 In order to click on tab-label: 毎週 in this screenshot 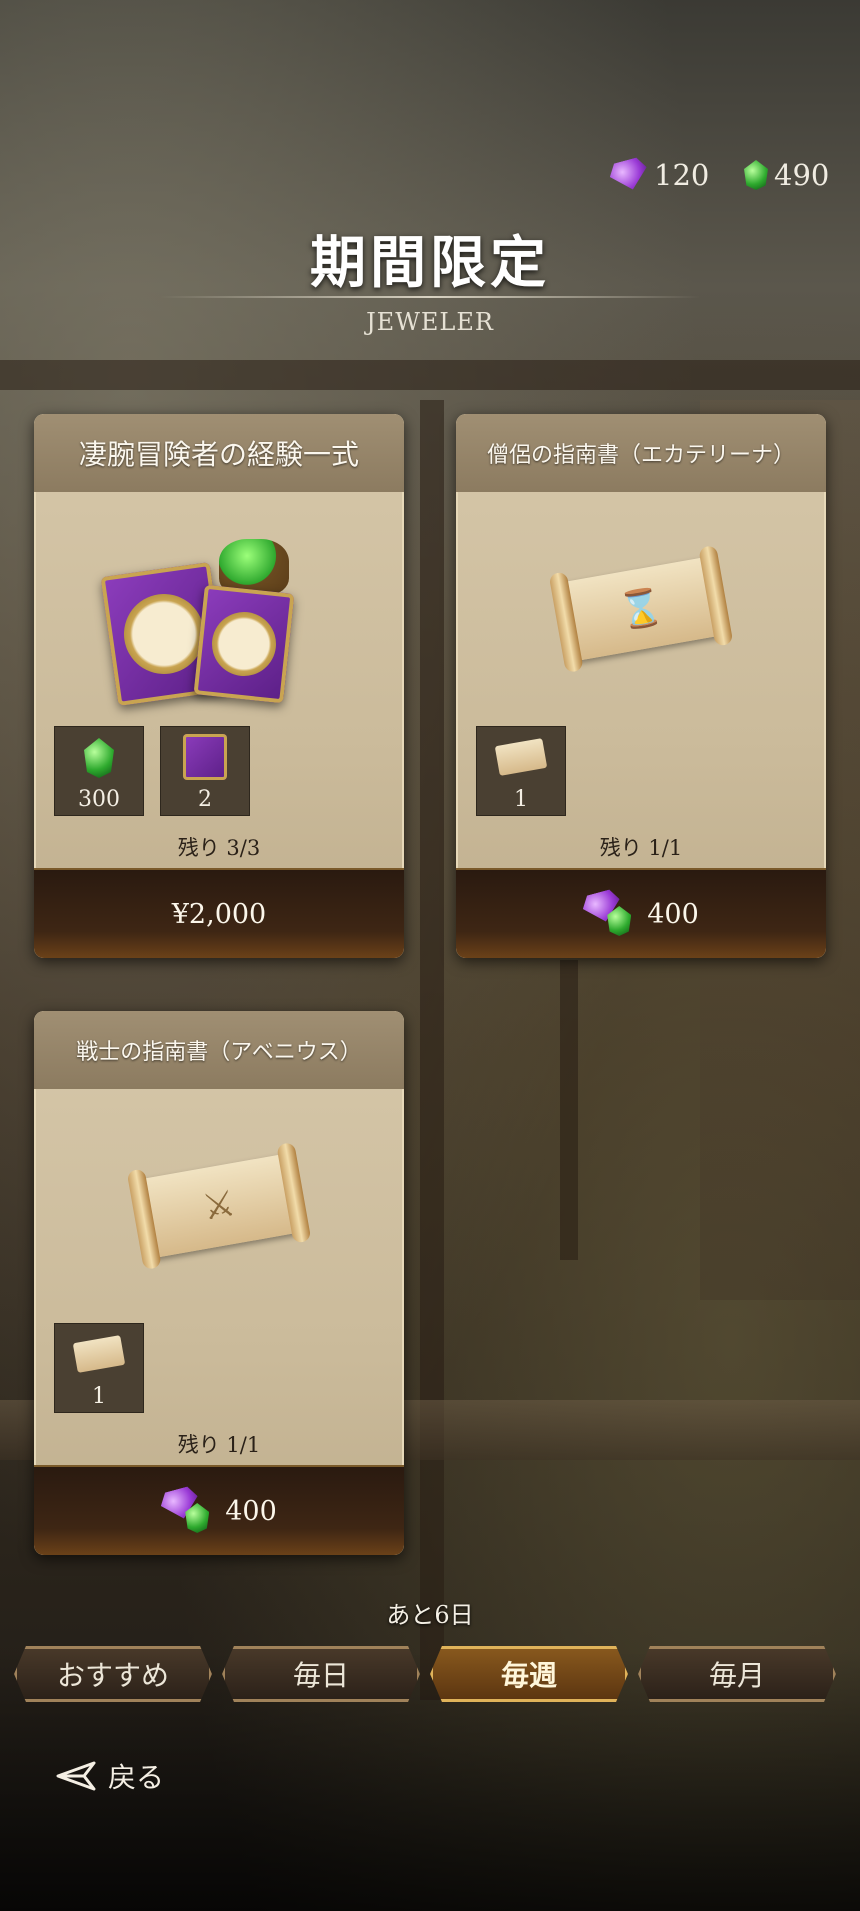, I will do `click(528, 1675)`.